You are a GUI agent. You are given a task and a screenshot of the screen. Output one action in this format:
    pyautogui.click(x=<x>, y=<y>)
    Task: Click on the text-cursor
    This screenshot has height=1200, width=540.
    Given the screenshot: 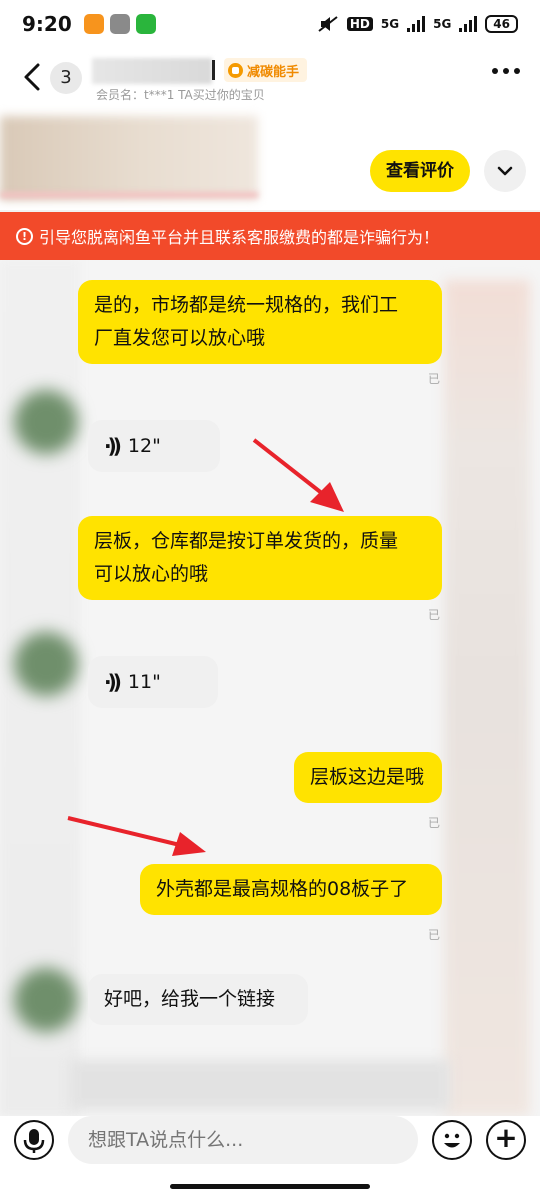 What is the action you would take?
    pyautogui.click(x=213, y=70)
    